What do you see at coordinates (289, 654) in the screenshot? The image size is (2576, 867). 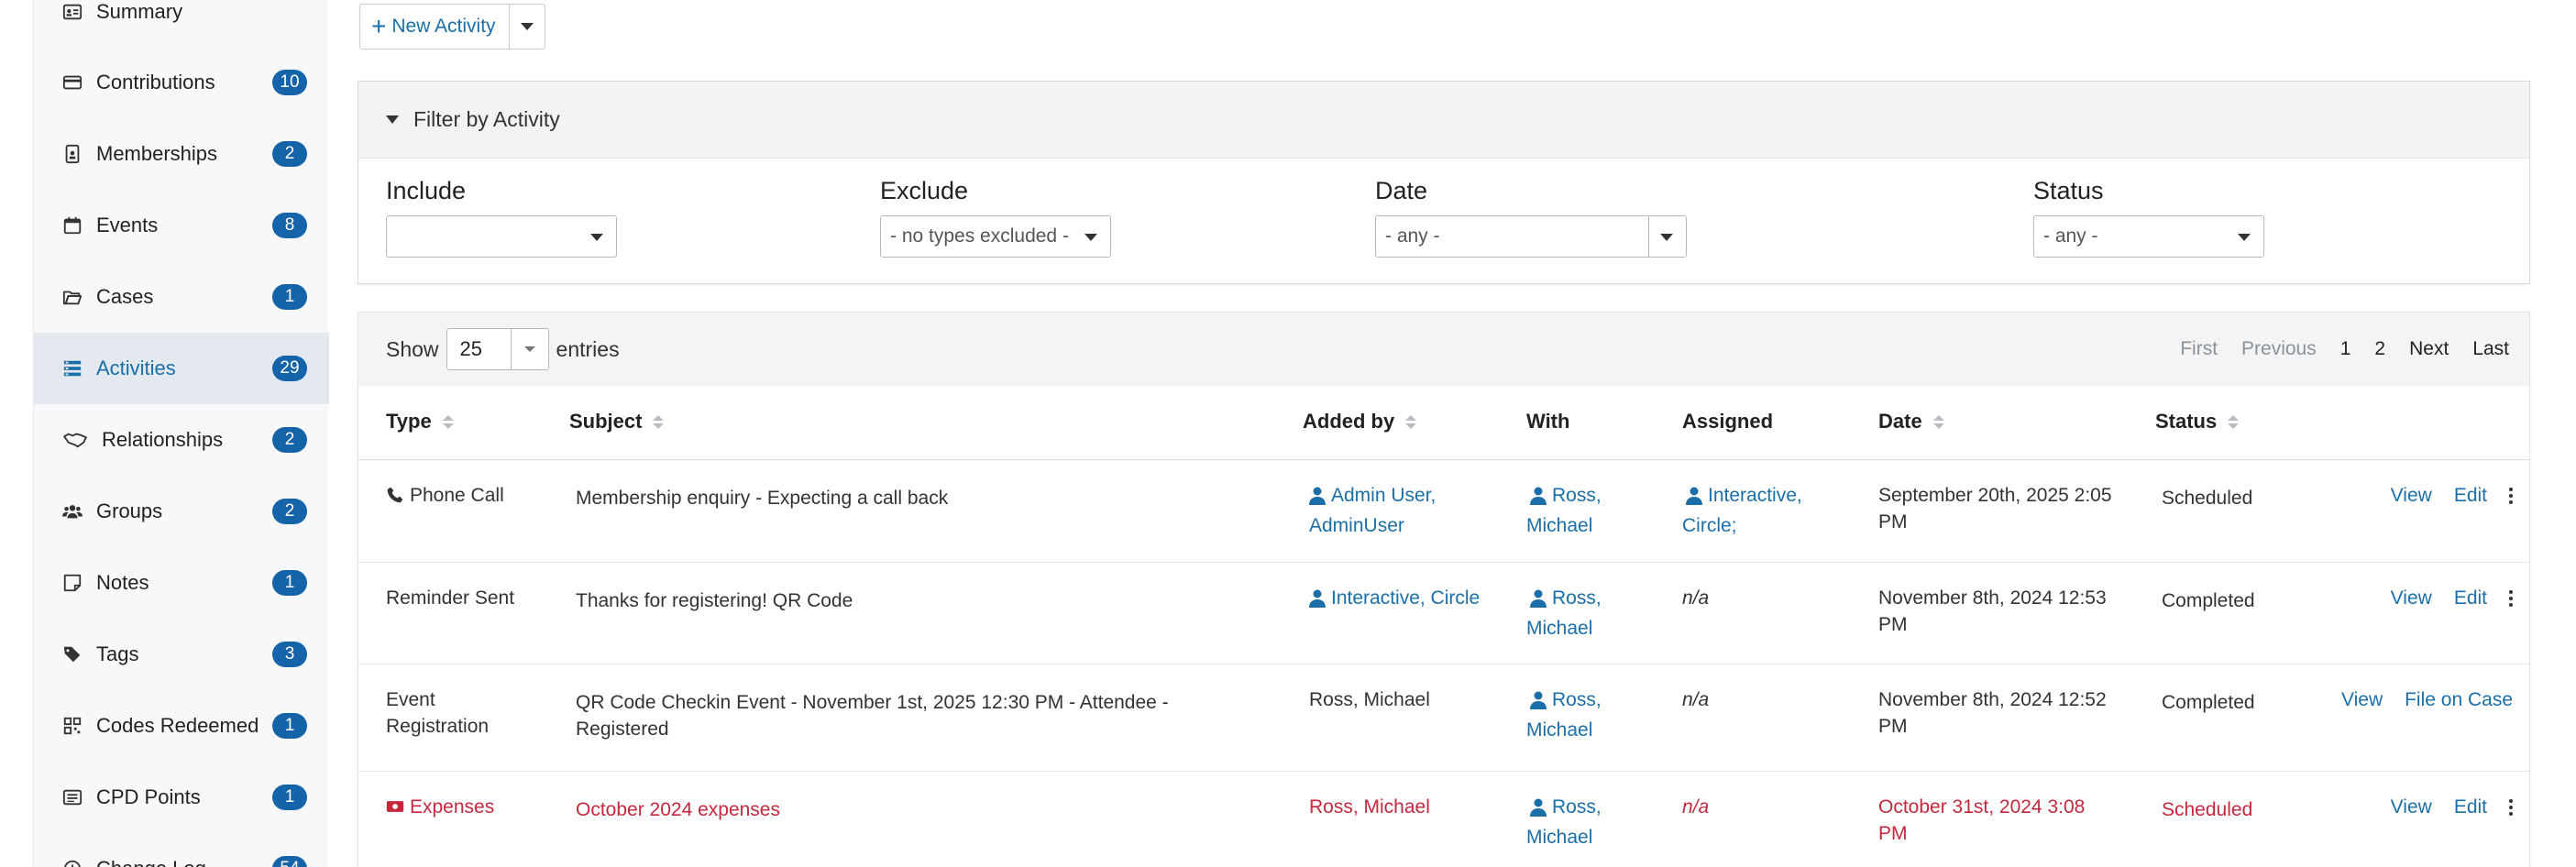 I see `count-badge: 3` at bounding box center [289, 654].